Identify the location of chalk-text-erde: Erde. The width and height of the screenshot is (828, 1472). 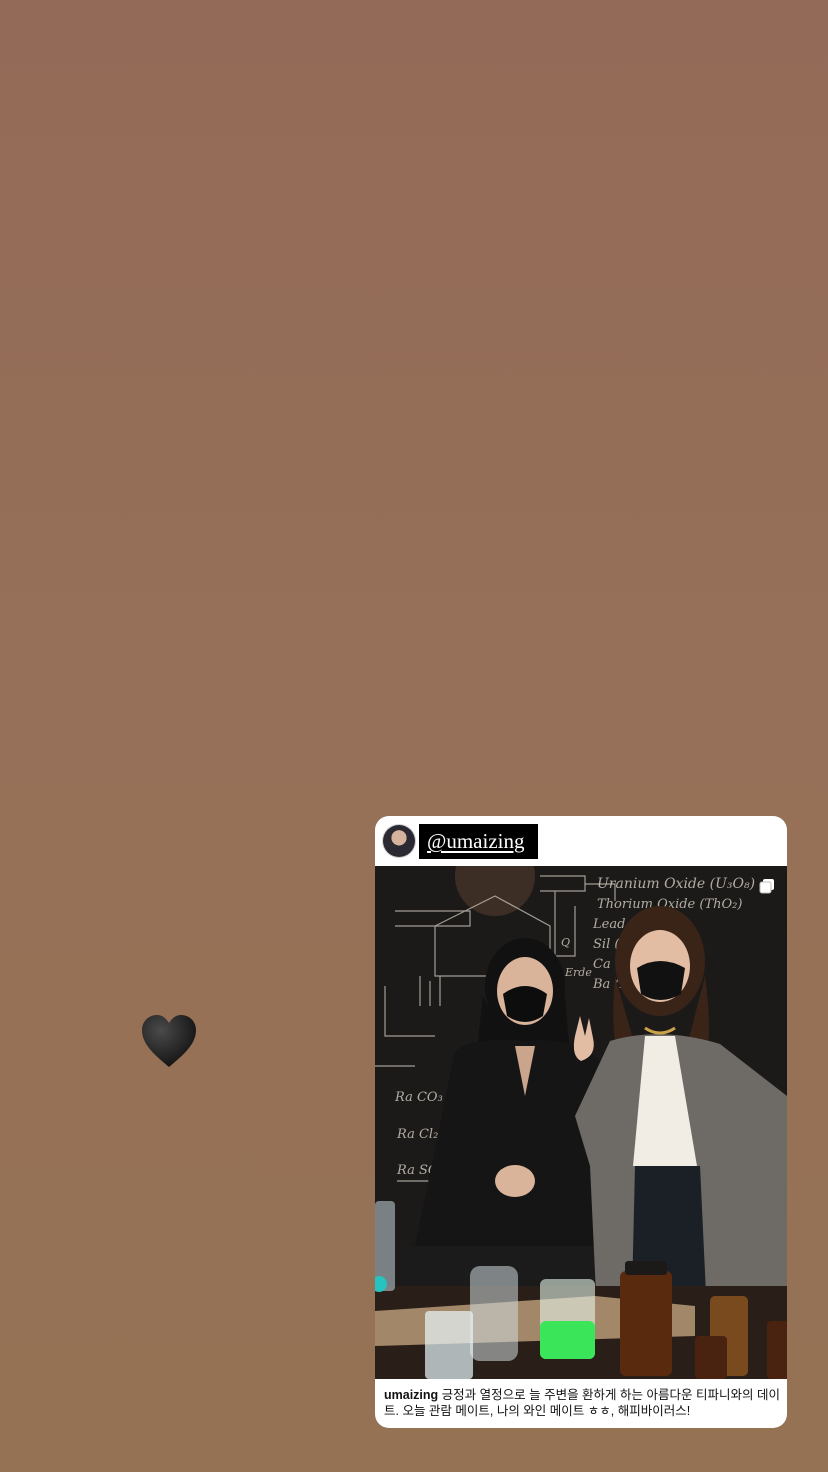
(578, 972).